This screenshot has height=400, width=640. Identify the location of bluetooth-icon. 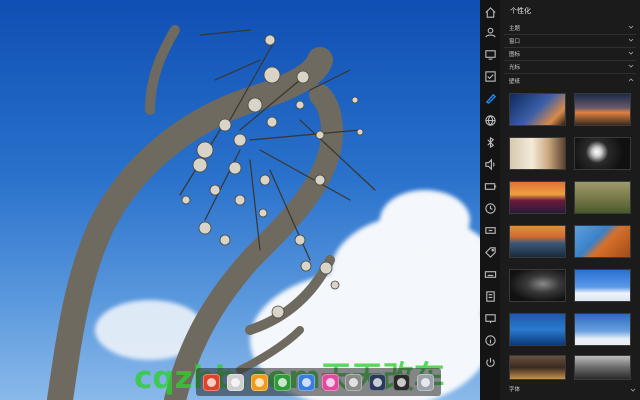
(490, 142).